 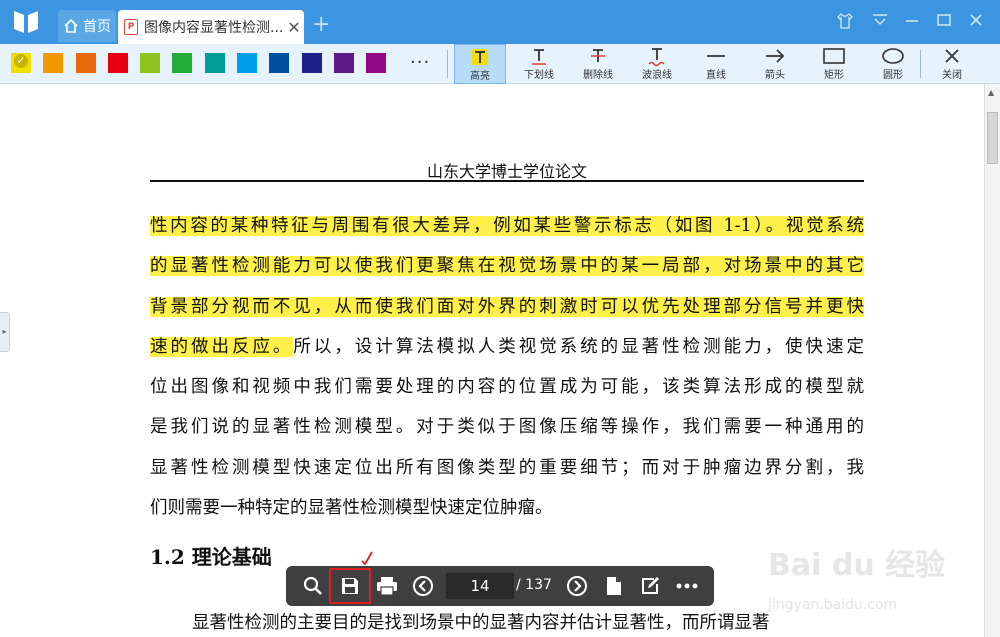 What do you see at coordinates (507, 181) in the screenshot?
I see `header-rule` at bounding box center [507, 181].